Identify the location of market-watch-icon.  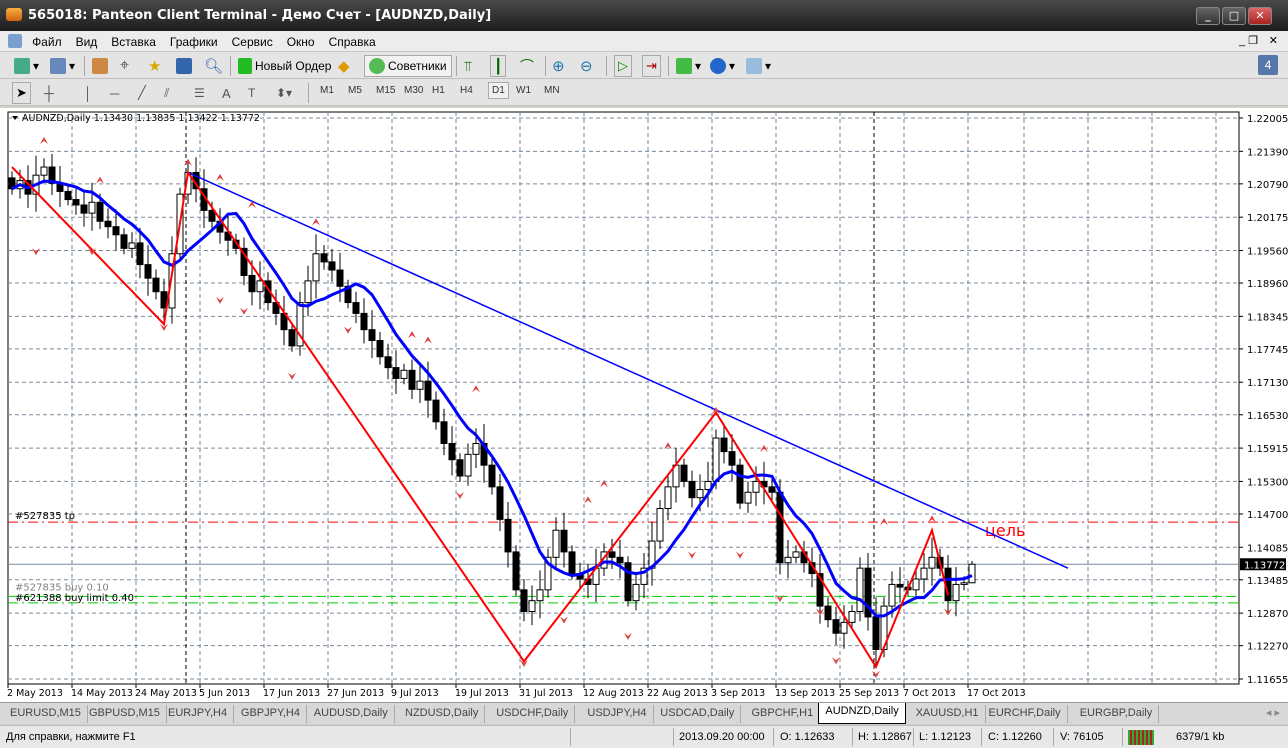
(100, 66).